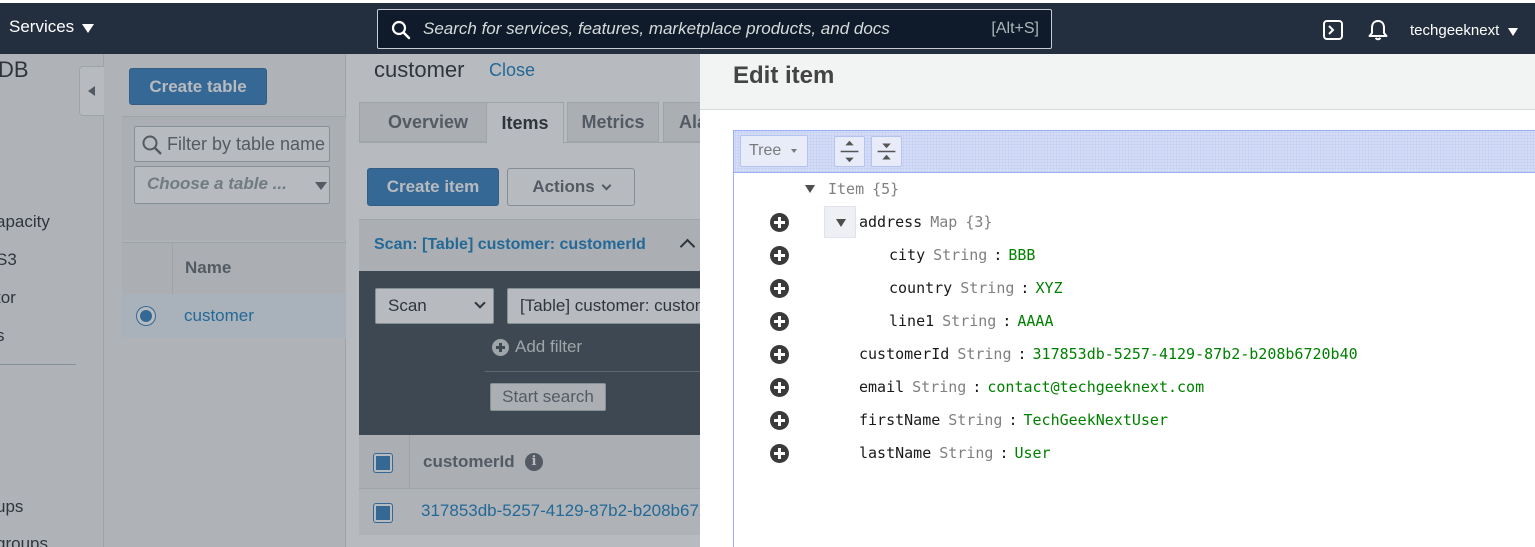 The width and height of the screenshot is (1535, 547). What do you see at coordinates (434, 306) in the screenshot?
I see `scan-mode-select: Scan` at bounding box center [434, 306].